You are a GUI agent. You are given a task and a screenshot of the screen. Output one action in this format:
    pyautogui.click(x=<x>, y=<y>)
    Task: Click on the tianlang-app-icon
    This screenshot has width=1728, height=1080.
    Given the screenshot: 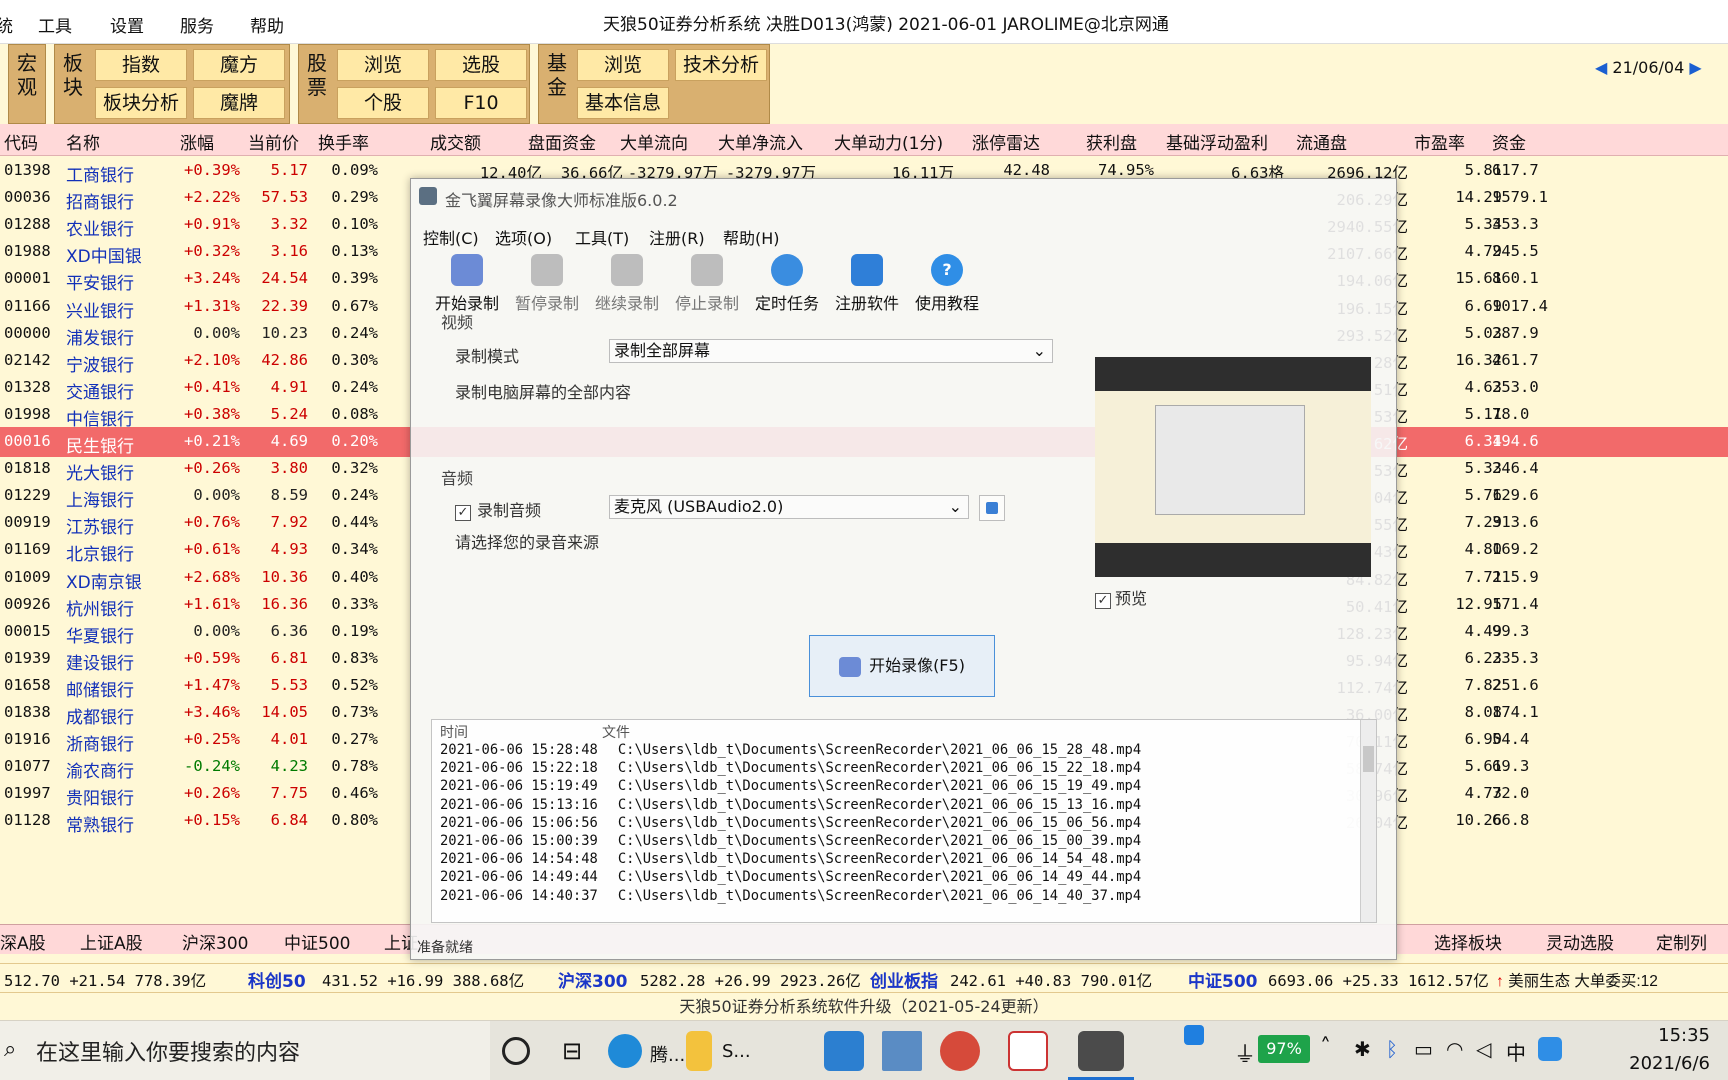 What is the action you would take?
    pyautogui.click(x=1028, y=1051)
    